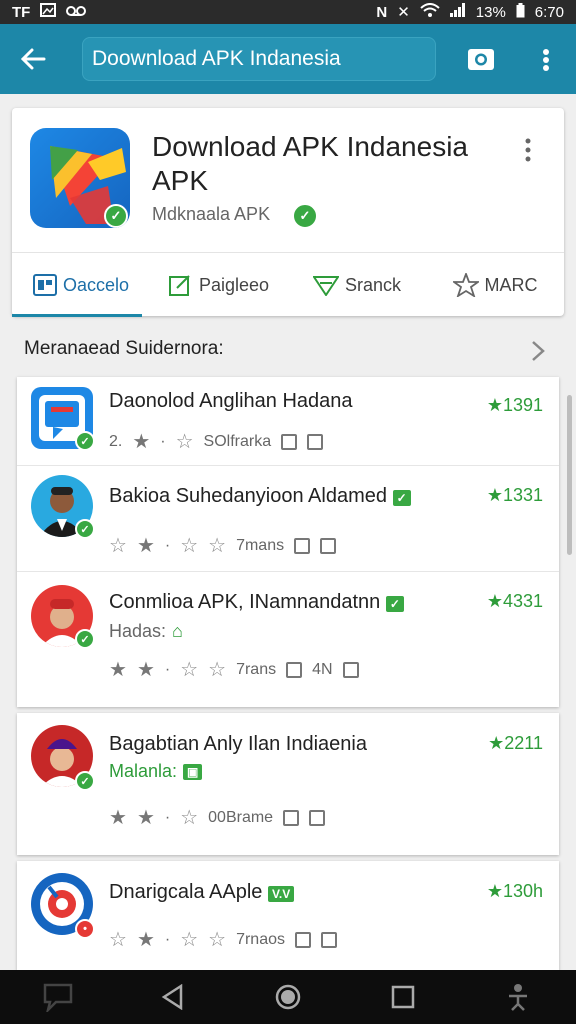 The image size is (576, 1024). I want to click on accessibility-icon, so click(518, 997).